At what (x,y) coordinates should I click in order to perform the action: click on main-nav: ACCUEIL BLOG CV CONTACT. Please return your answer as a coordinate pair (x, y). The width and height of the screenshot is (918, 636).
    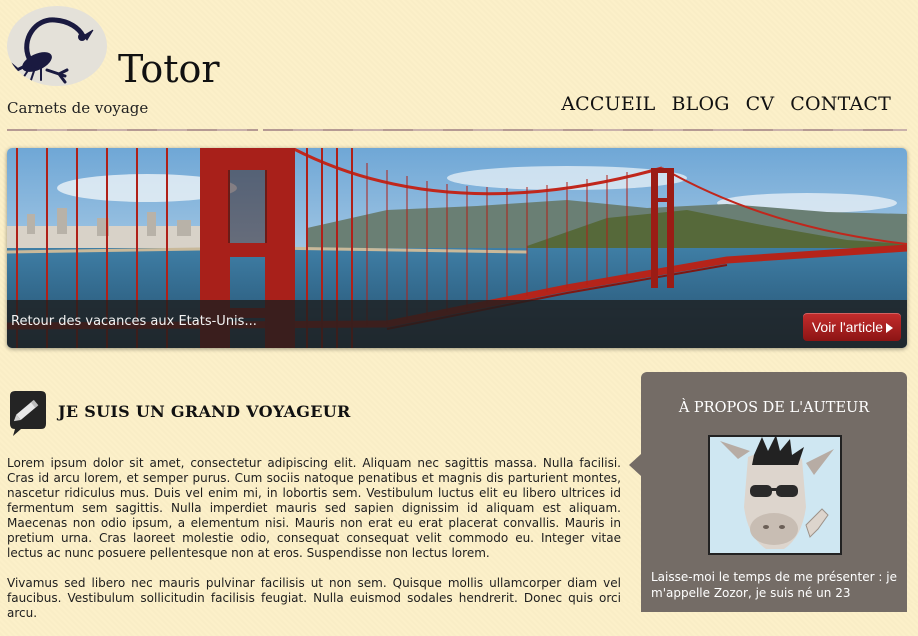
    Looking at the image, I should click on (726, 104).